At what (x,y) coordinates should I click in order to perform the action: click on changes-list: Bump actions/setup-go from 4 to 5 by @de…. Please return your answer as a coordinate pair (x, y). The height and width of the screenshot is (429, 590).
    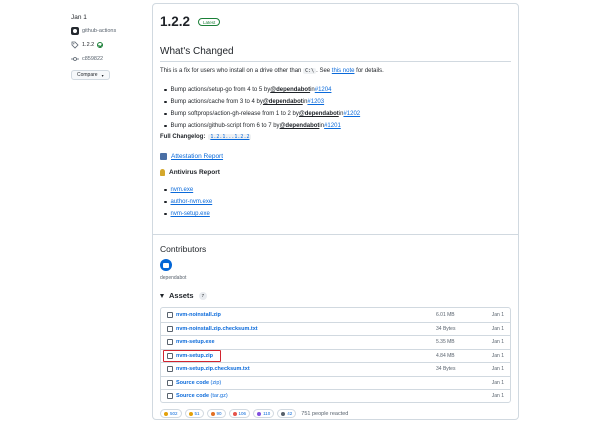
    Looking at the image, I should click on (262, 108).